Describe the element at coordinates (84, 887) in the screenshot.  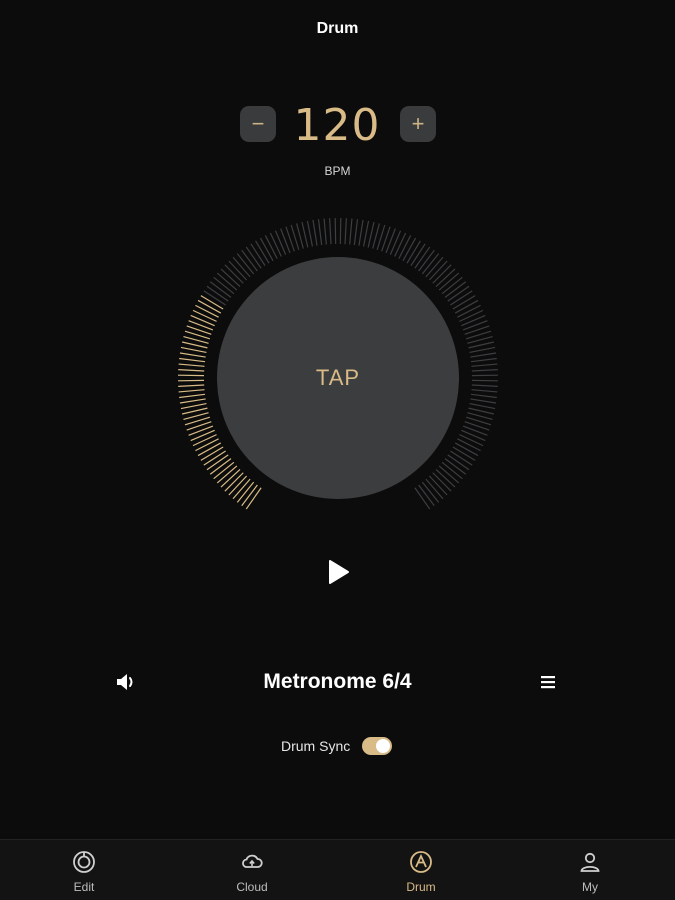
I see `nav-label-edit: Edit` at that location.